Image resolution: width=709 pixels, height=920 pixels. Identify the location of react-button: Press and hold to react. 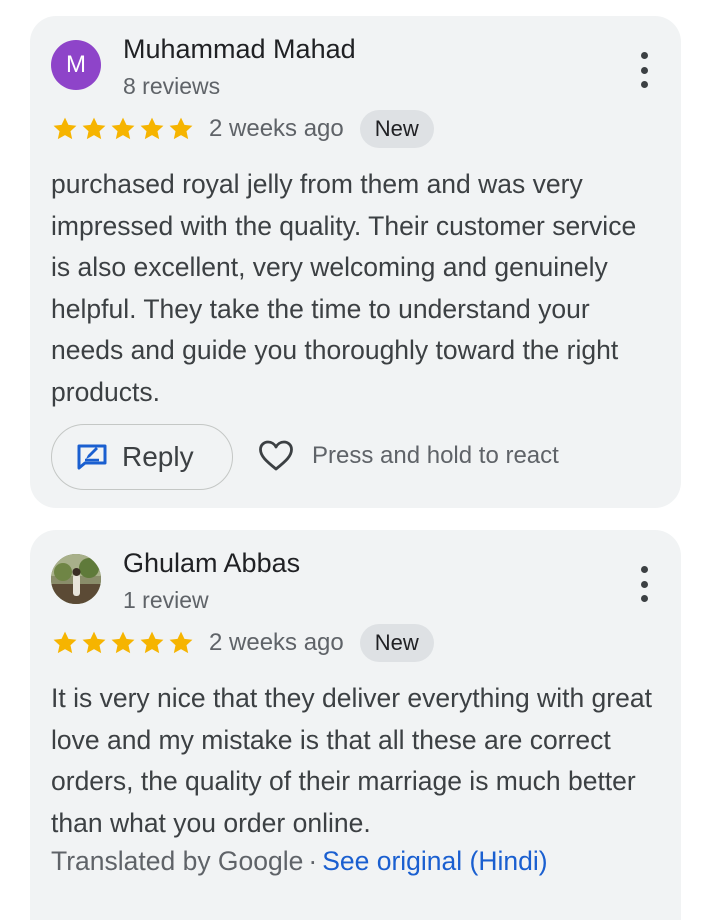
(408, 456).